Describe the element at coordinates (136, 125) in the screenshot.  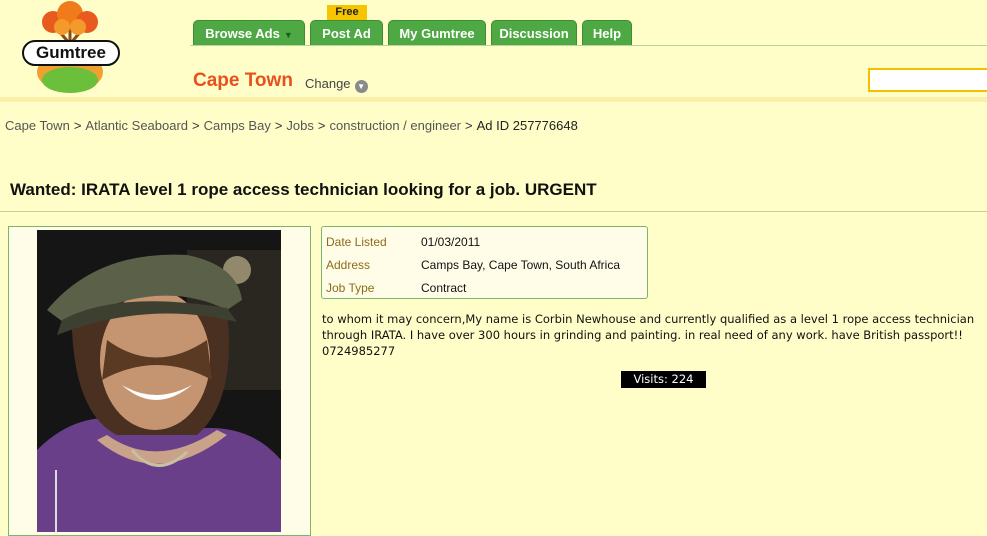
I see `breadcrumb-atlantic-seaboard: Atlantic Seaboard` at that location.